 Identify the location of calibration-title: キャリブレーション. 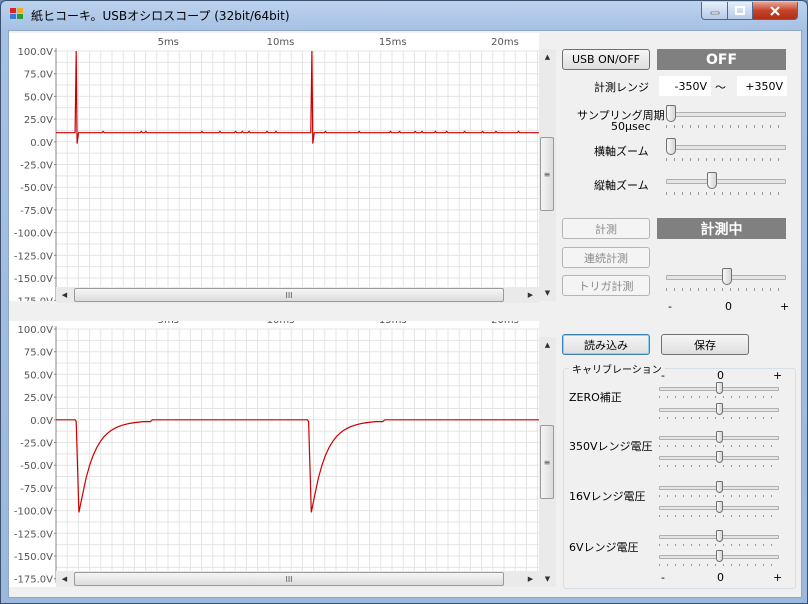
(617, 368).